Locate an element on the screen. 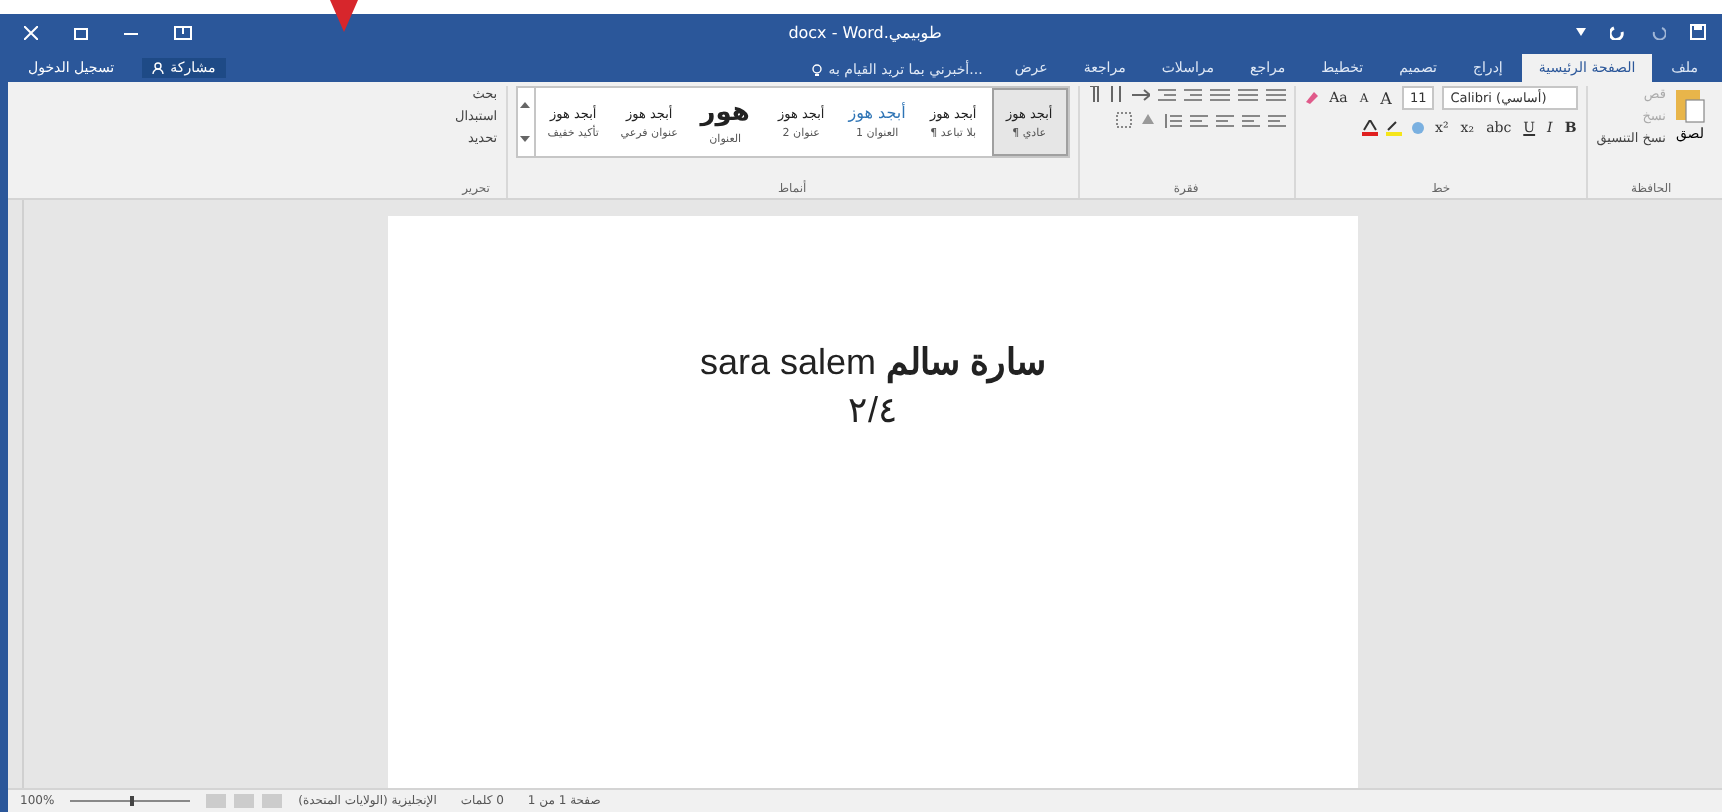  close-icon is located at coordinates (31, 32).